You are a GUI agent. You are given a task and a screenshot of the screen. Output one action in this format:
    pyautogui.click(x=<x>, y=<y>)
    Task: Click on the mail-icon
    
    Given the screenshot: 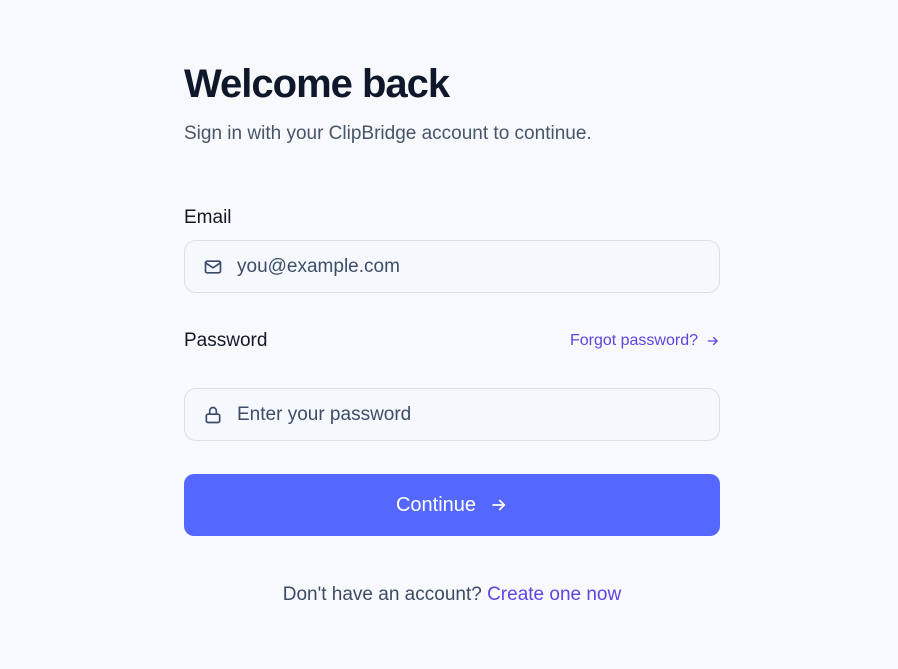 What is the action you would take?
    pyautogui.click(x=213, y=267)
    